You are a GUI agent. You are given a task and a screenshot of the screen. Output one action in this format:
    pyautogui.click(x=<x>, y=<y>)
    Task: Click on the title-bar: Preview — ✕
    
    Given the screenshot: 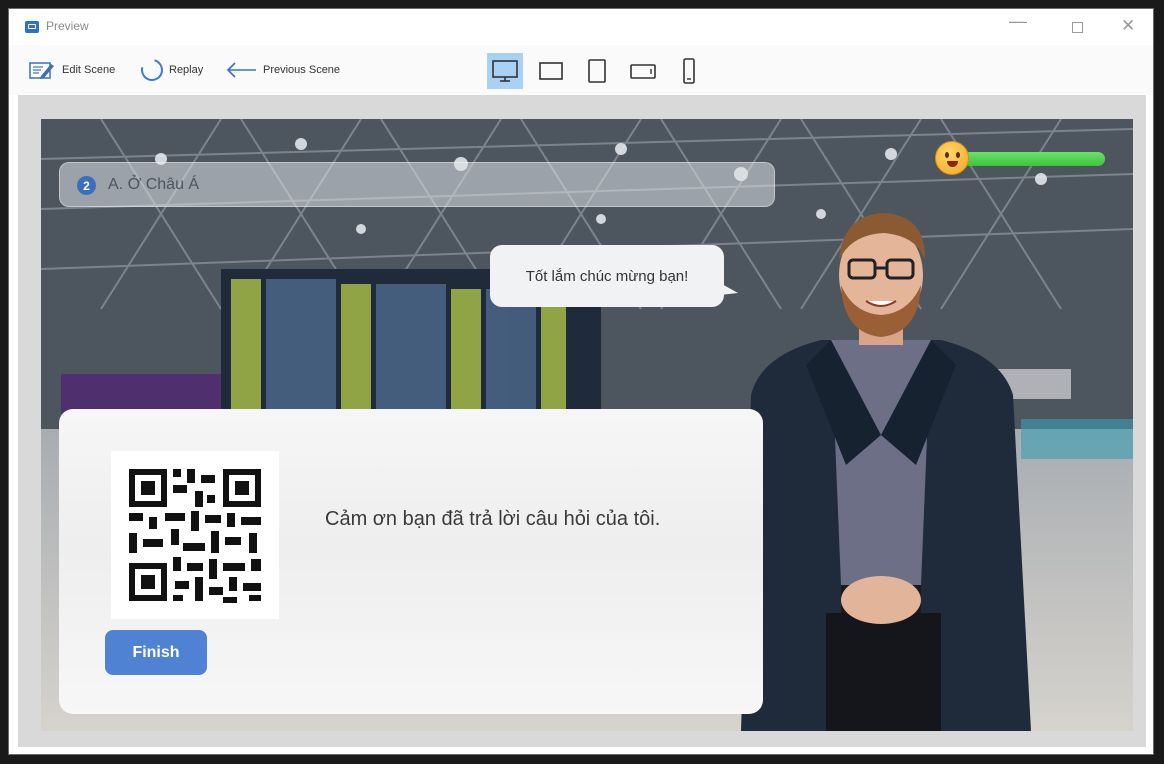 What is the action you would take?
    pyautogui.click(x=581, y=27)
    